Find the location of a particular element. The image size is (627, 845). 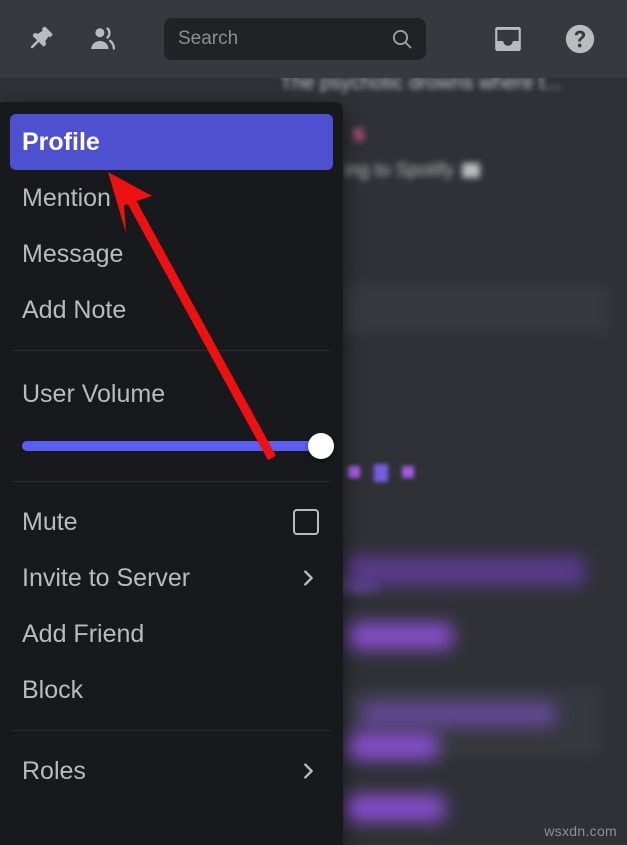

menu-item-mute: Mute is located at coordinates (171, 522).